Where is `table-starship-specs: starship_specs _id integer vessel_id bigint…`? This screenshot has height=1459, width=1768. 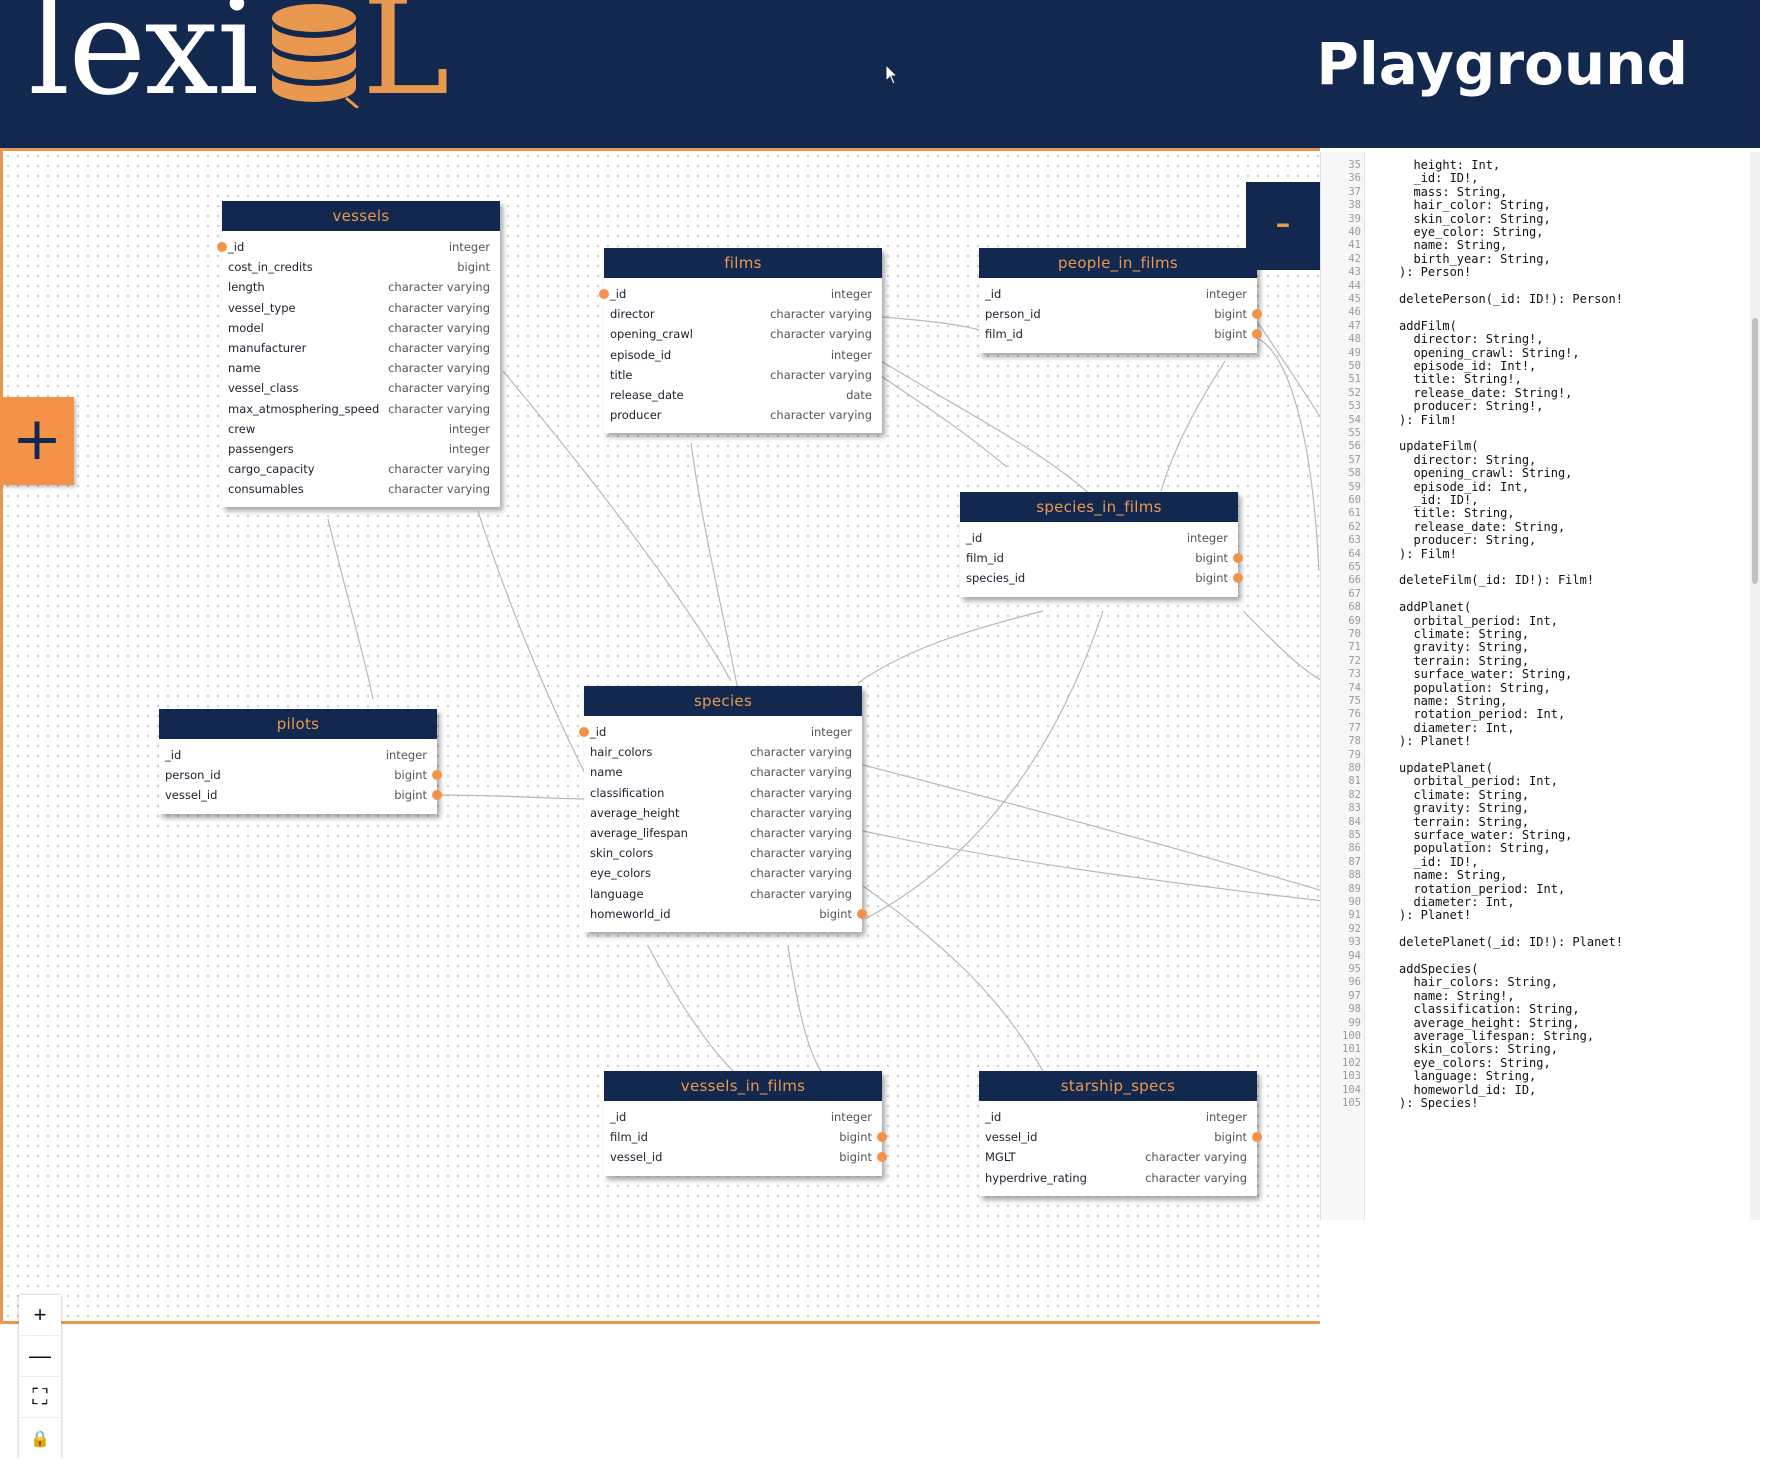 table-starship-specs: starship_specs _id integer vessel_id bigint… is located at coordinates (1120, 1133).